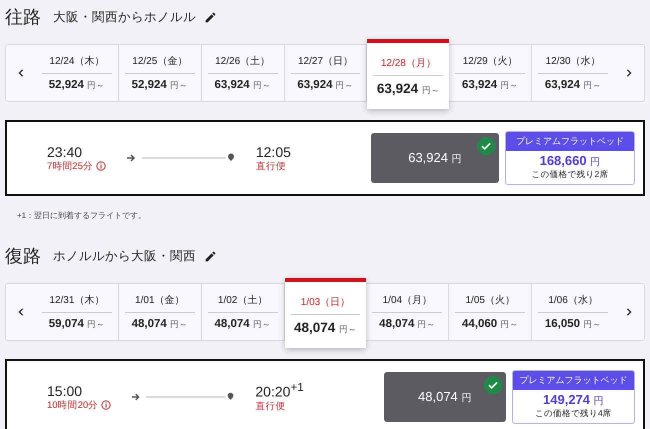 The width and height of the screenshot is (650, 429). What do you see at coordinates (325, 313) in the screenshot?
I see `date-tab: 1/03（日） 48,074 円～` at bounding box center [325, 313].